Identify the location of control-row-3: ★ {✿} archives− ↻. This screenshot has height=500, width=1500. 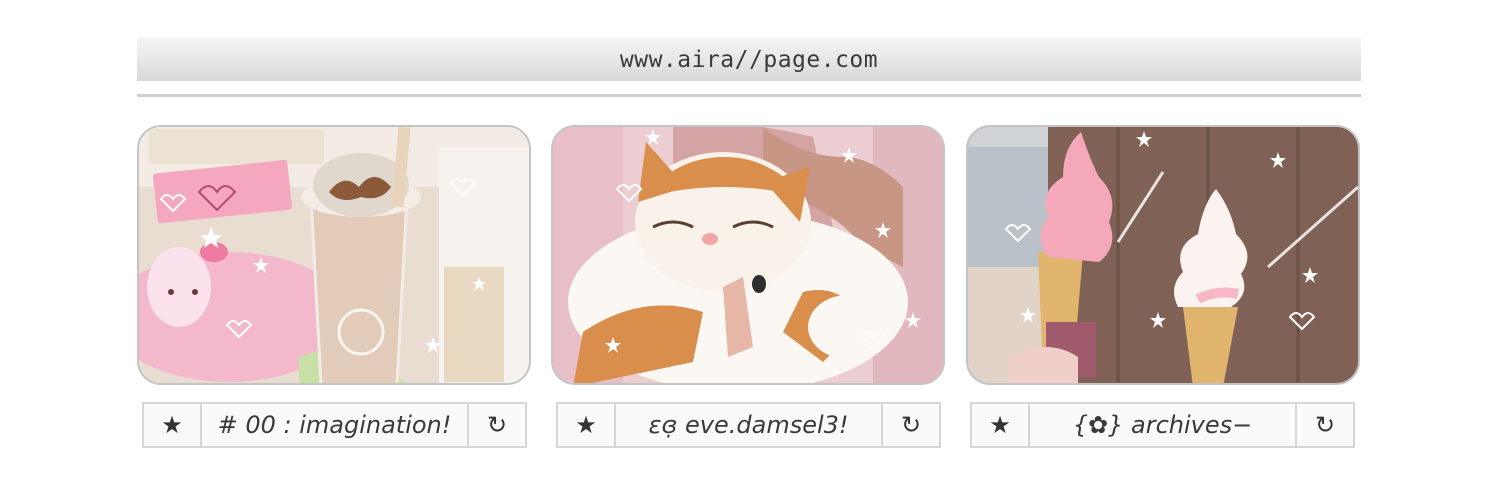
(1162, 425).